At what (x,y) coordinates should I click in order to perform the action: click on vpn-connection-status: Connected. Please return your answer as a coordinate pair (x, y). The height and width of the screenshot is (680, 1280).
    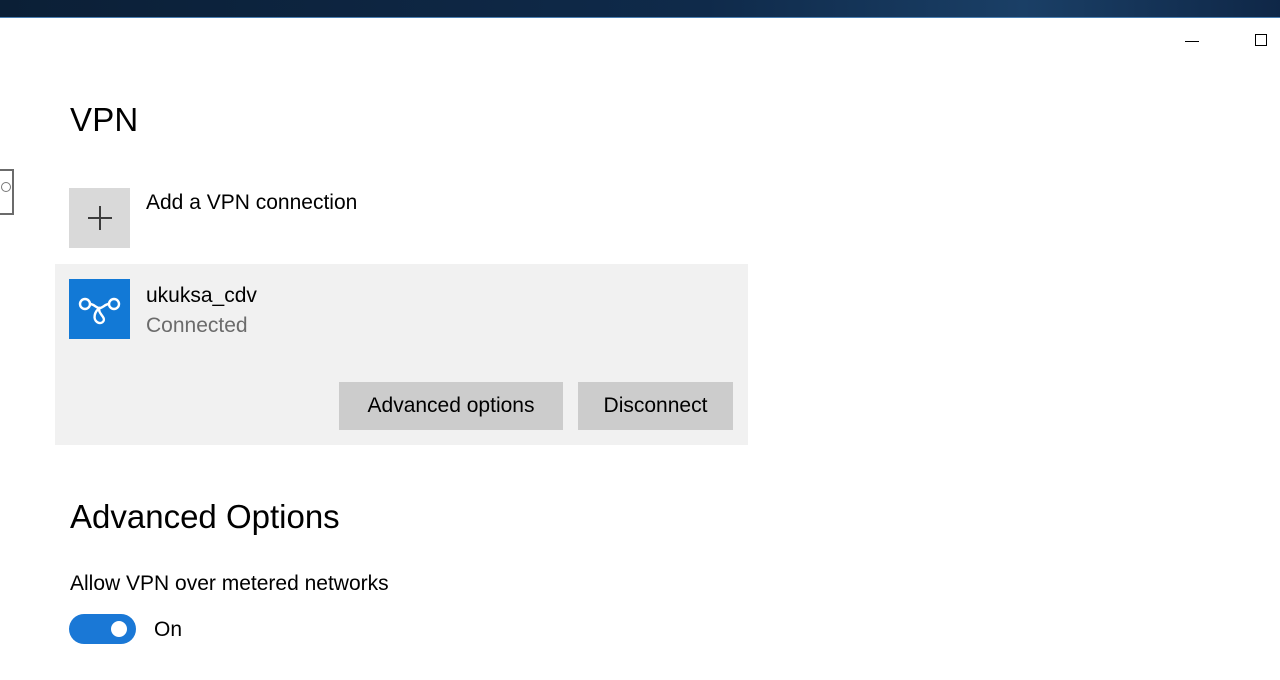
    Looking at the image, I should click on (197, 325).